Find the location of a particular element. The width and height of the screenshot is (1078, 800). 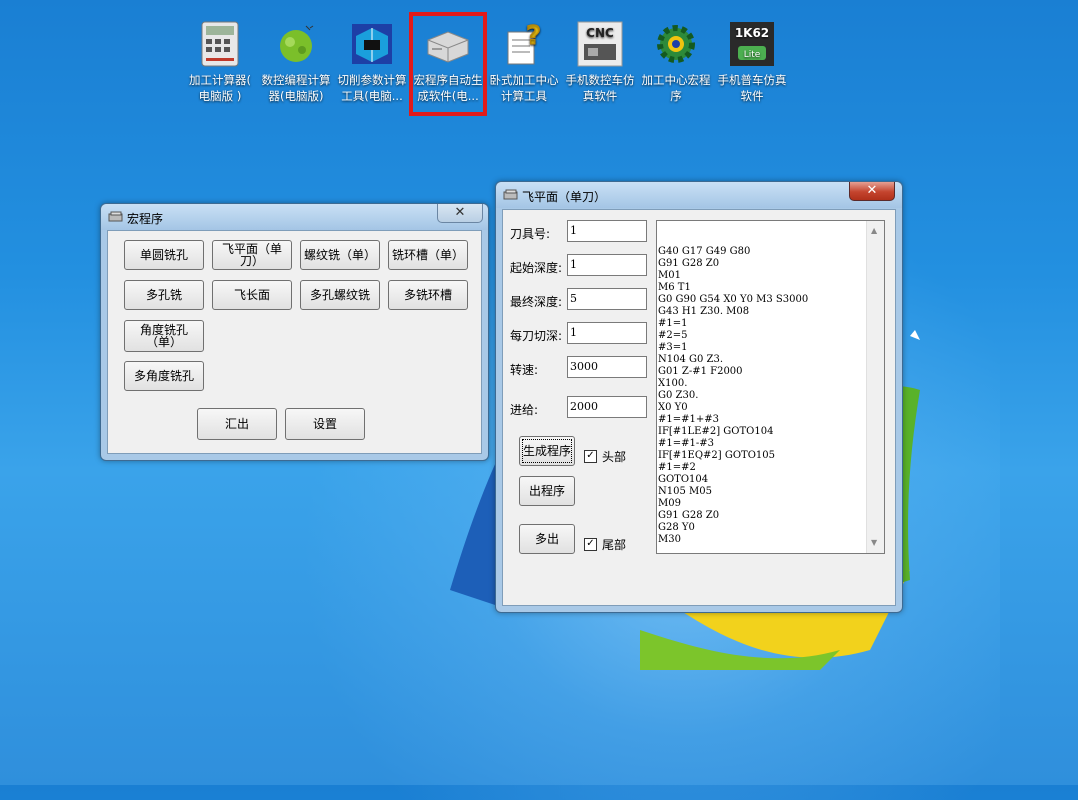

program-line: IF[#1EQ#2] GOTO105 is located at coordinates (716, 455).